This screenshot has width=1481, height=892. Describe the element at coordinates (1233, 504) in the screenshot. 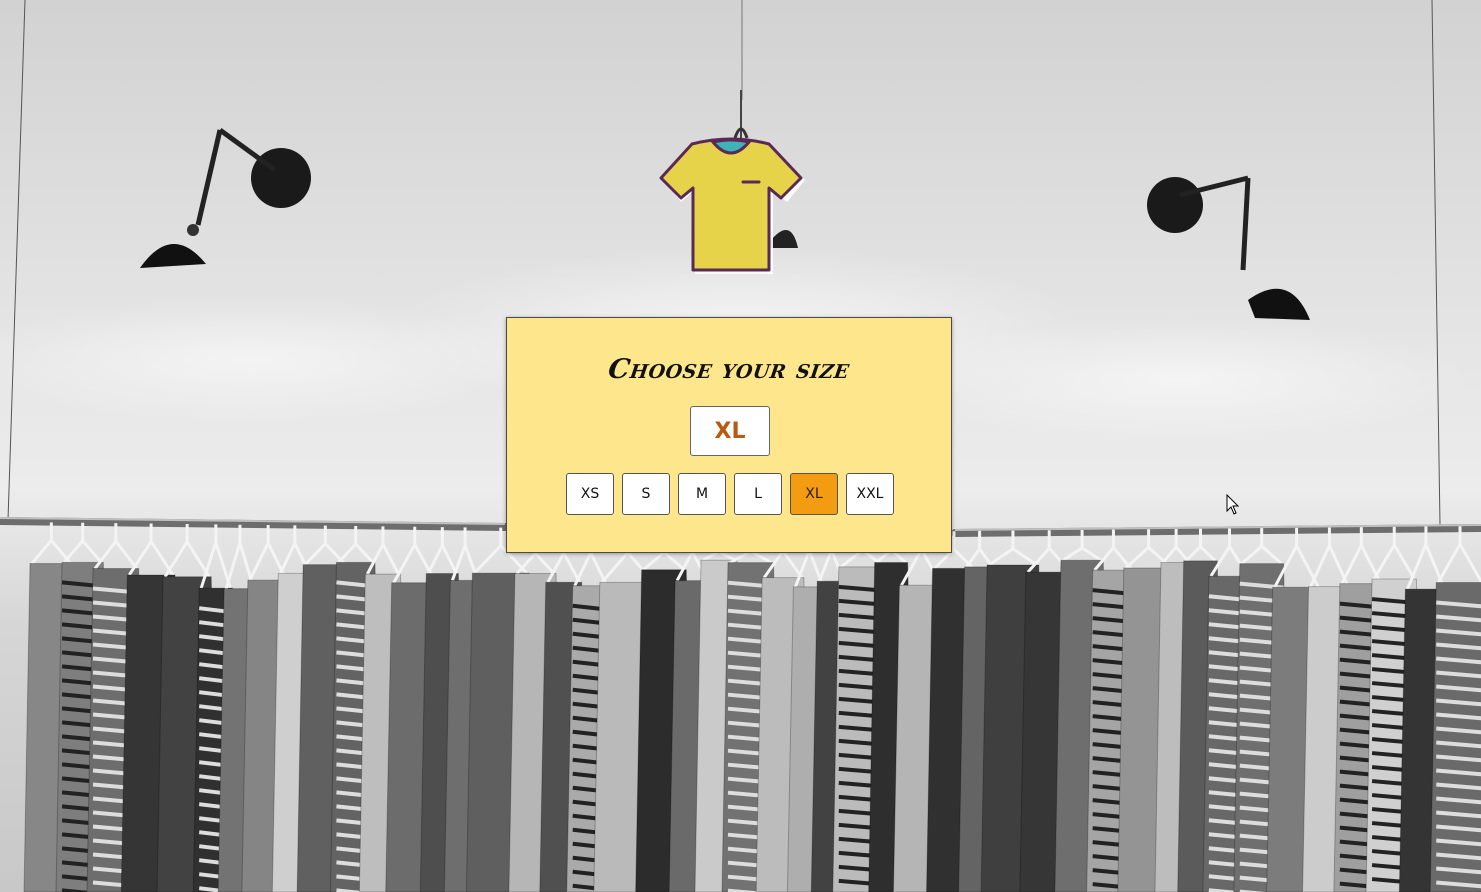

I see `mouse-pointer-icon` at that location.